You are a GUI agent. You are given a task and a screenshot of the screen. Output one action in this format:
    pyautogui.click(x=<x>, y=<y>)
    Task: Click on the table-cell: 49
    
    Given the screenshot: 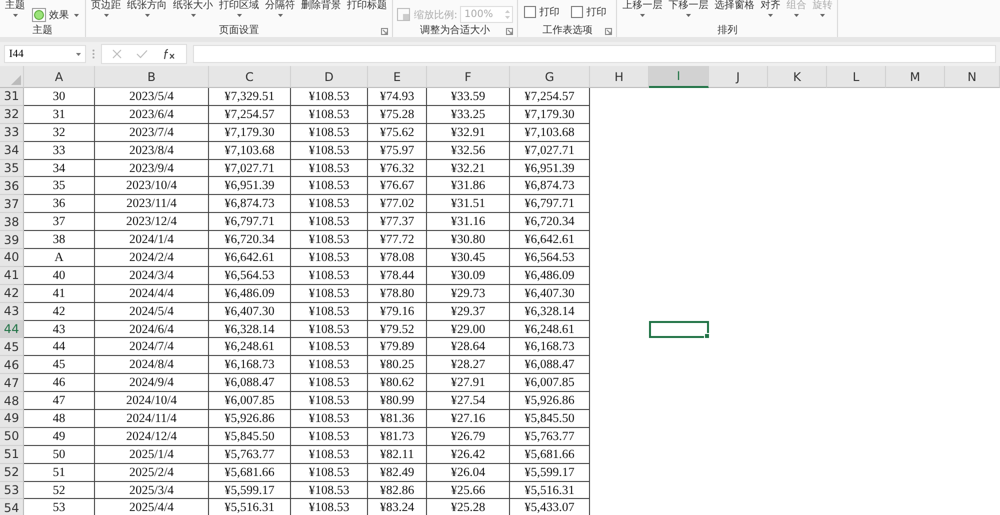 What is the action you would take?
    pyautogui.click(x=59, y=437)
    